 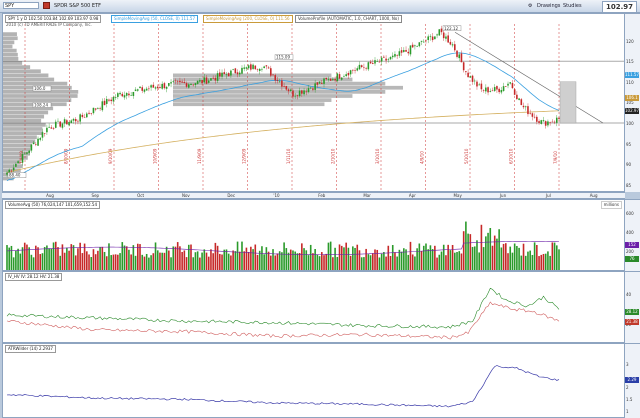 What do you see at coordinates (629, 400) in the screenshot?
I see `atr-axis-label: 1.5` at bounding box center [629, 400].